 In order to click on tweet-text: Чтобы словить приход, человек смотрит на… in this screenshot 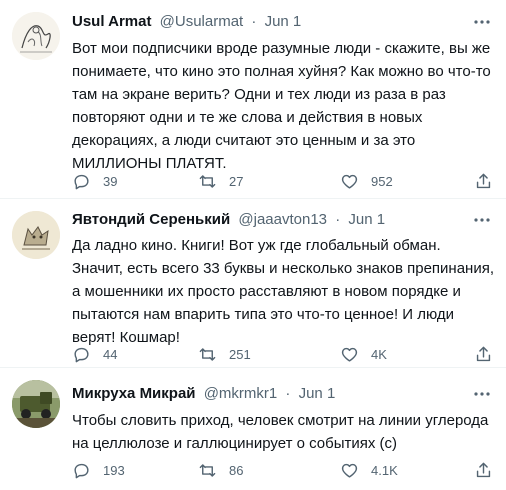, I will do `click(280, 432)`.